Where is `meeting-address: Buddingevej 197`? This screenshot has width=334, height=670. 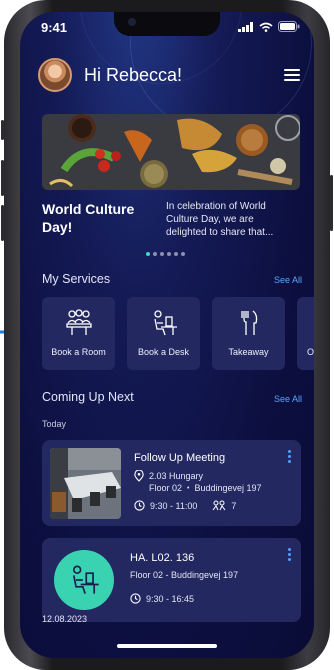 meeting-address: Buddingevej 197 is located at coordinates (228, 488).